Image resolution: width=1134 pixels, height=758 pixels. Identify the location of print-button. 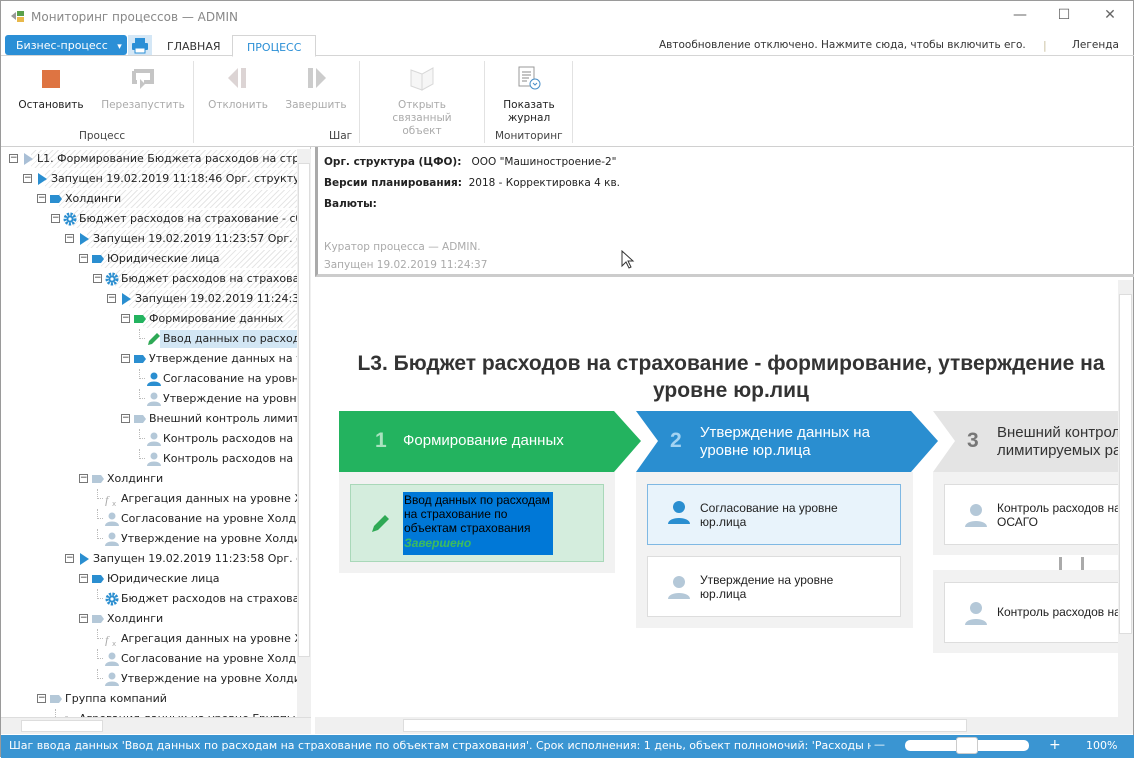
(140, 45).